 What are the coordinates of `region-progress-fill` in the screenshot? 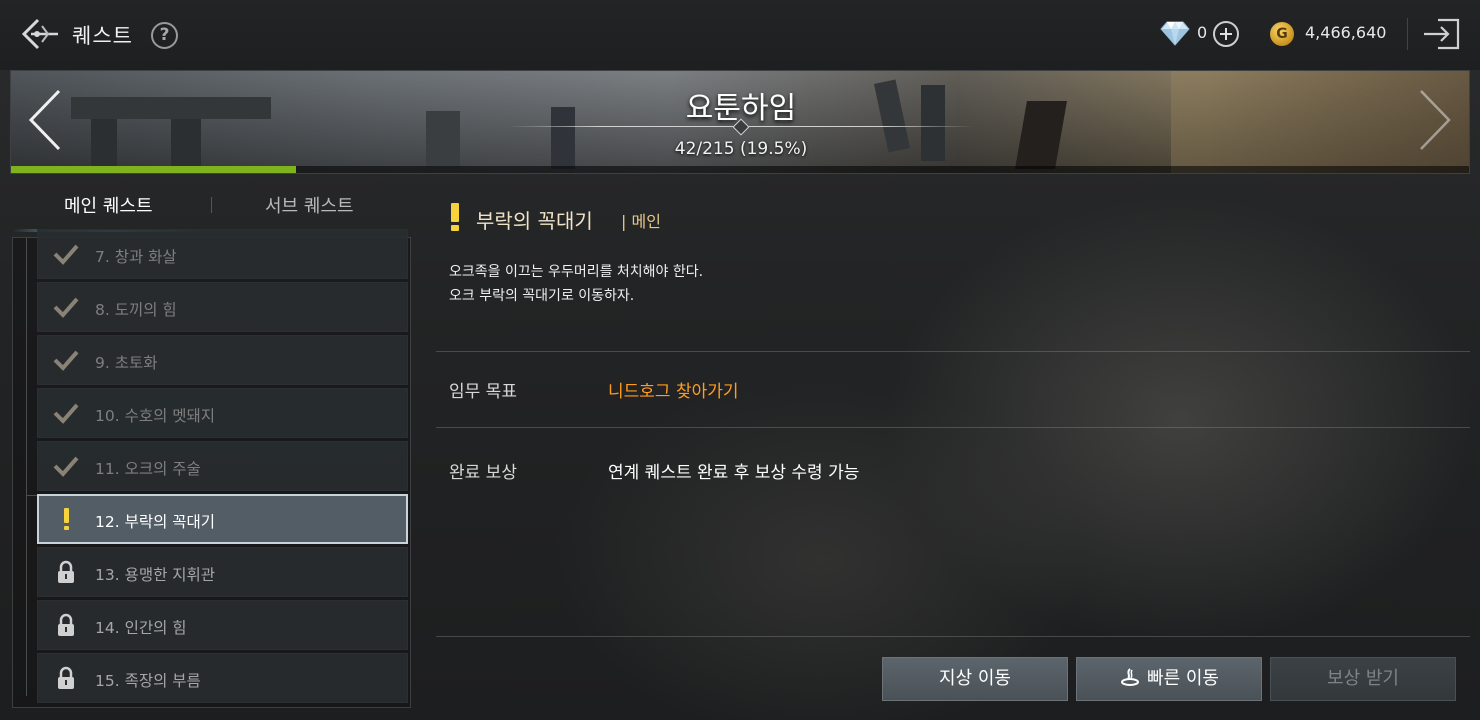 It's located at (153, 169).